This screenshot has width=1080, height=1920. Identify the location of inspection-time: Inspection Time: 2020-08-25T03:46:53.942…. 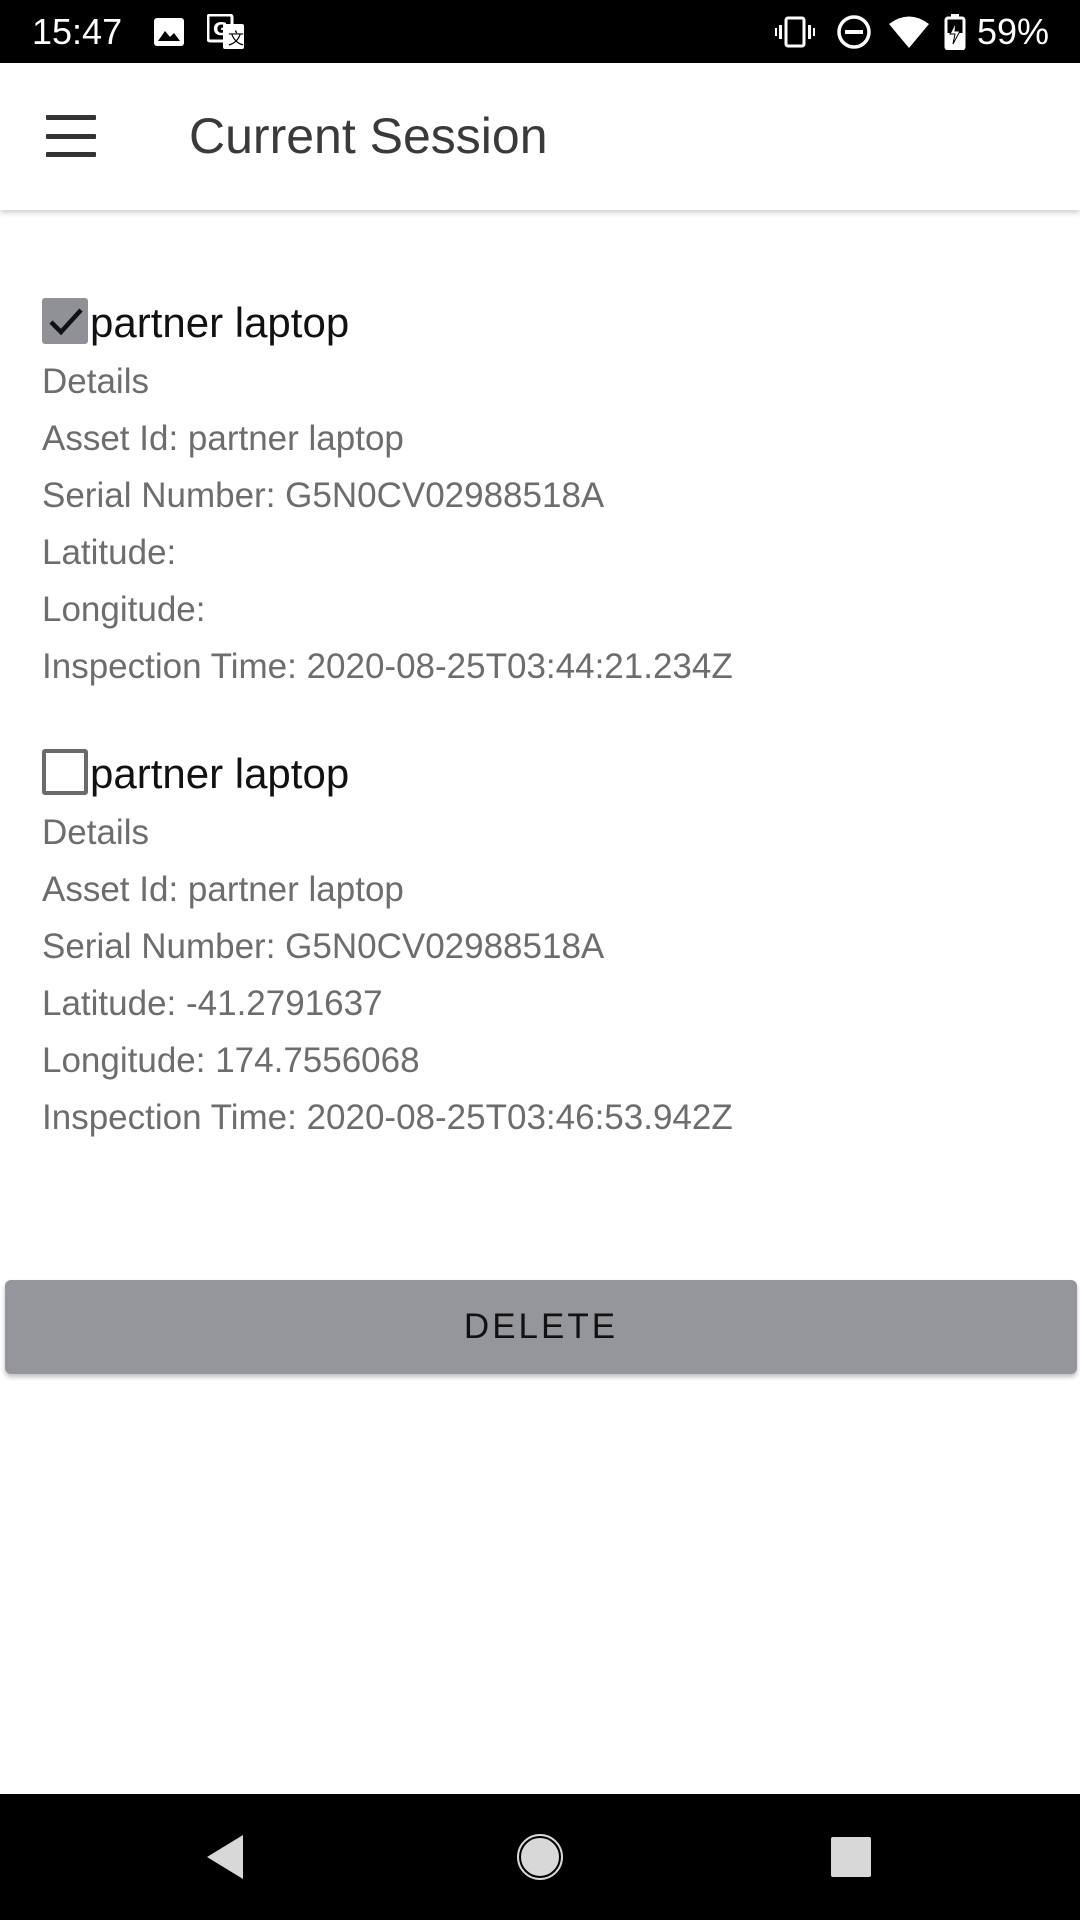
(387, 1117).